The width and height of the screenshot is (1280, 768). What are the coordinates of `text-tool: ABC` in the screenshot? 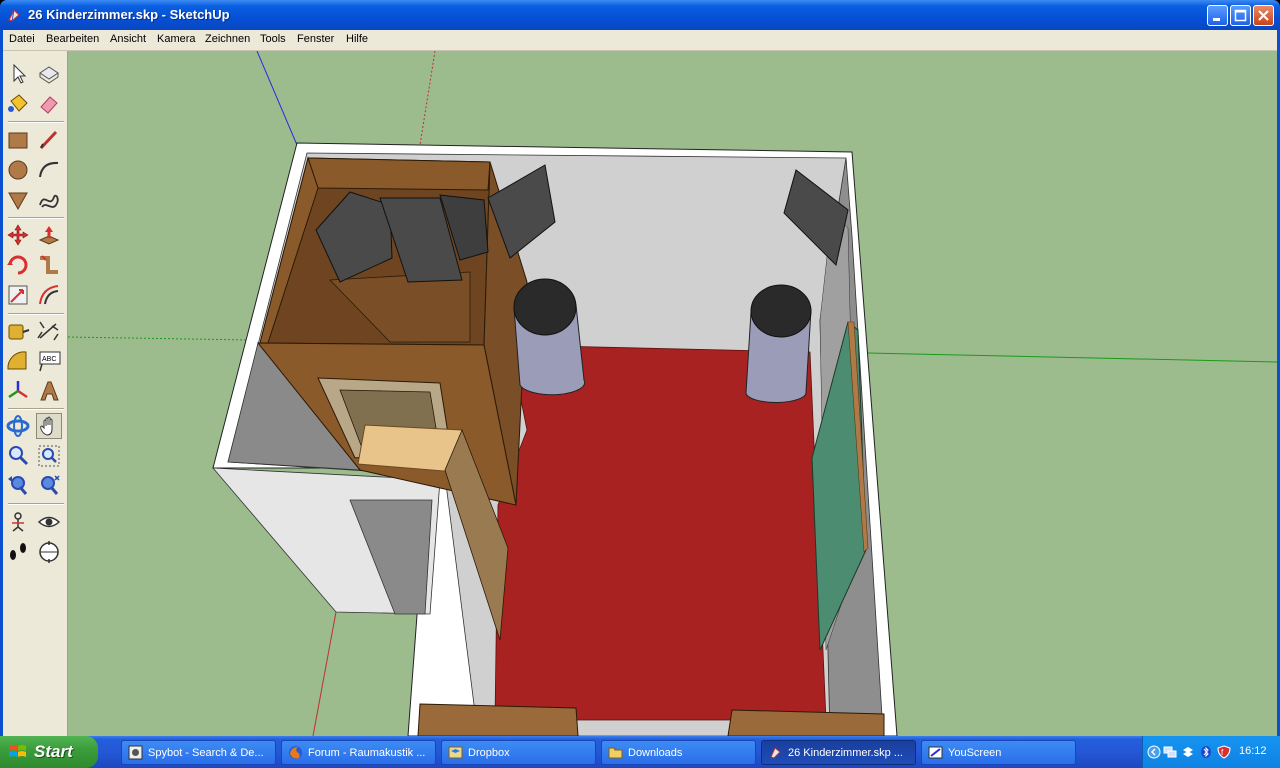 It's located at (49, 361).